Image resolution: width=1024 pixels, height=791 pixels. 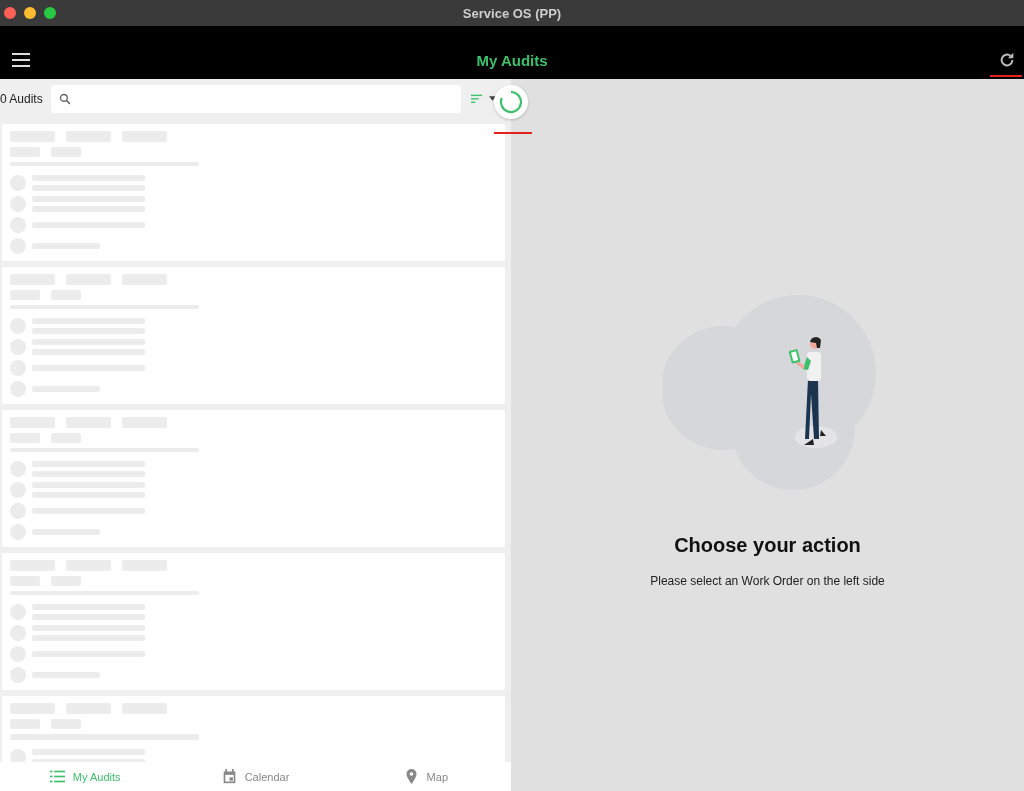 I want to click on page-title: My Audits, so click(x=512, y=60).